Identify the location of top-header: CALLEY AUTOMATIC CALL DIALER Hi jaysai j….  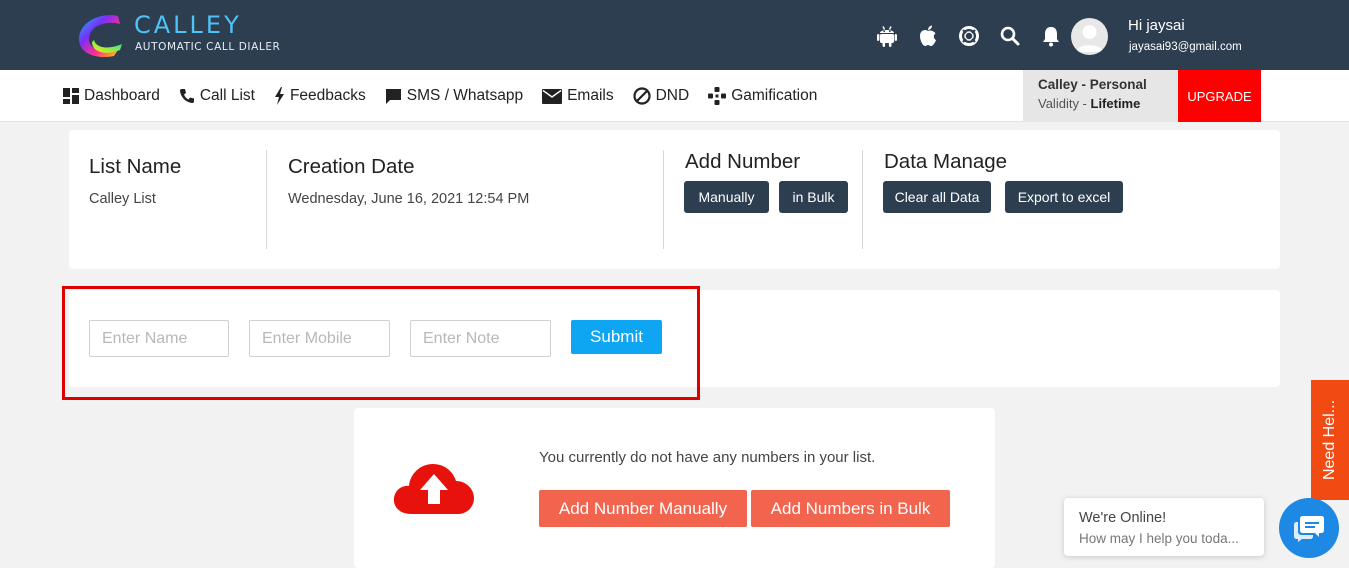
(674, 35).